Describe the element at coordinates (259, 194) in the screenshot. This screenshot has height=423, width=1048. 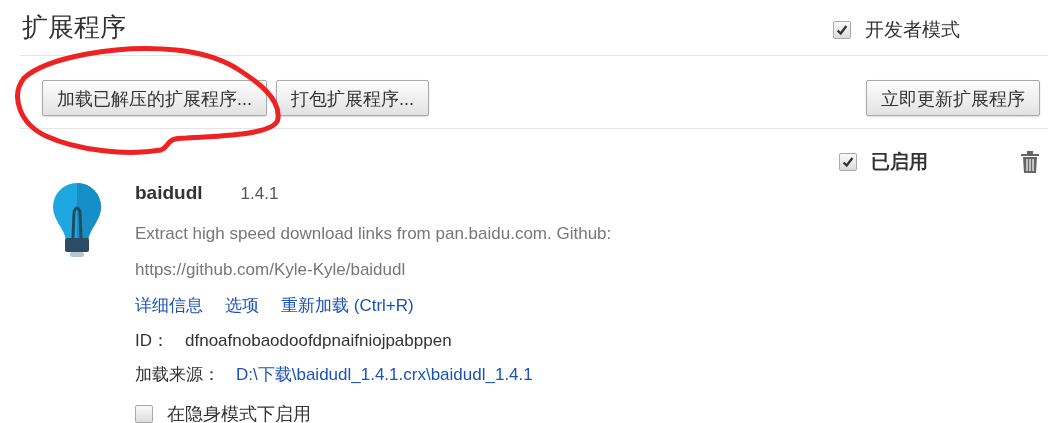
I see `extension-version: 1.4.1` at that location.